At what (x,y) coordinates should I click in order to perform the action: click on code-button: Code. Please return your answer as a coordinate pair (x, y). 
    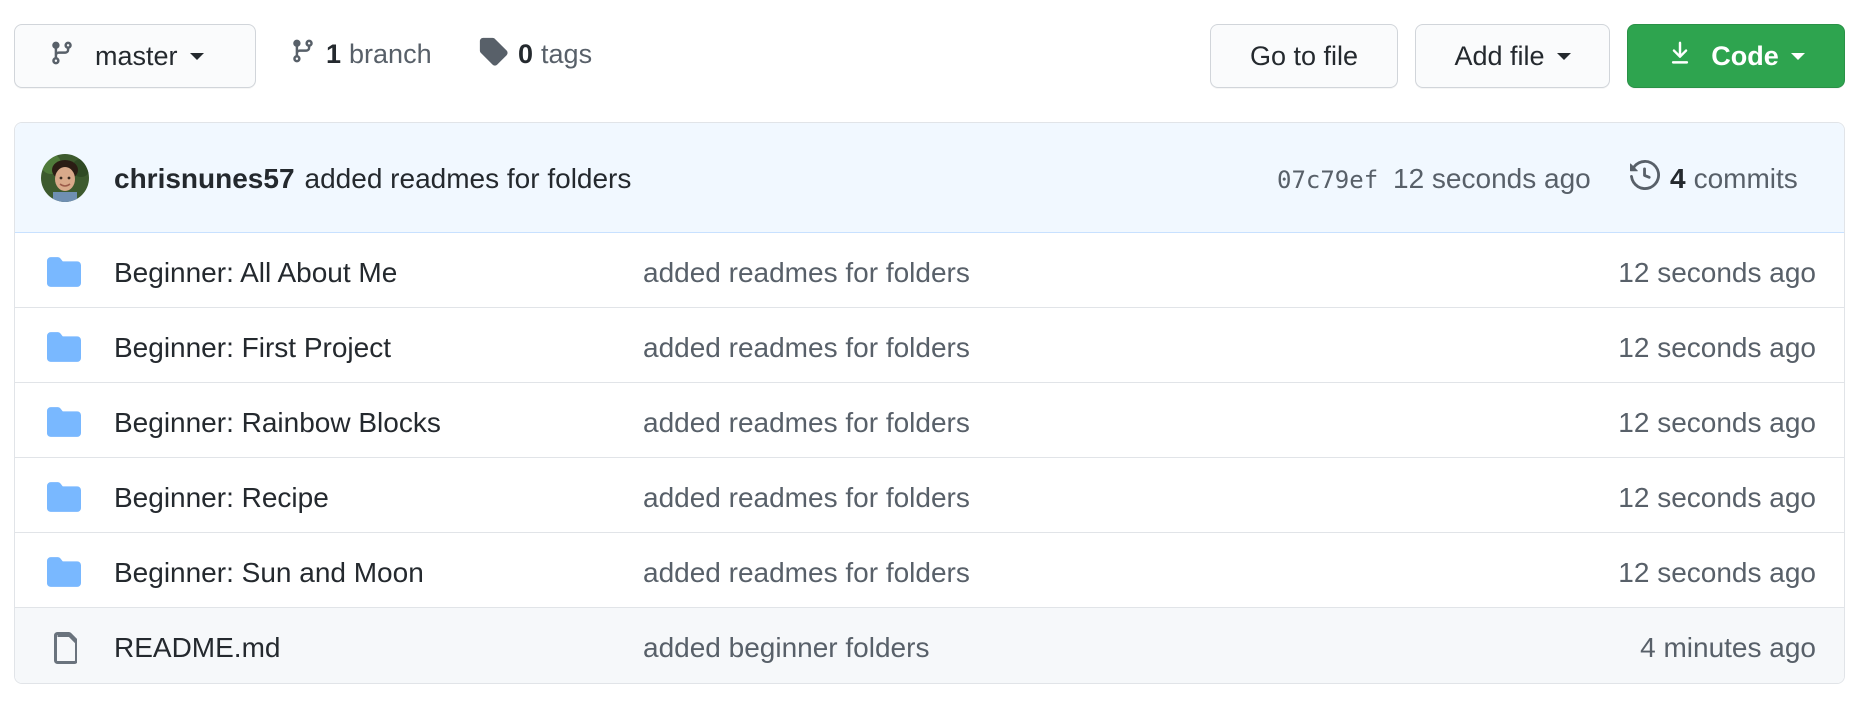
    Looking at the image, I should click on (1736, 56).